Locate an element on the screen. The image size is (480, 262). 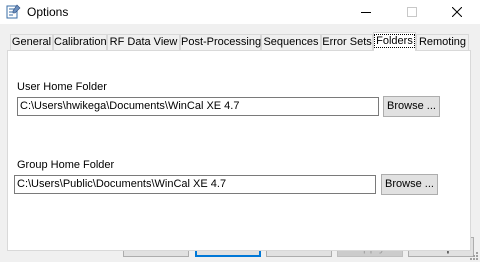
tab-label: Sequences is located at coordinates (291, 42).